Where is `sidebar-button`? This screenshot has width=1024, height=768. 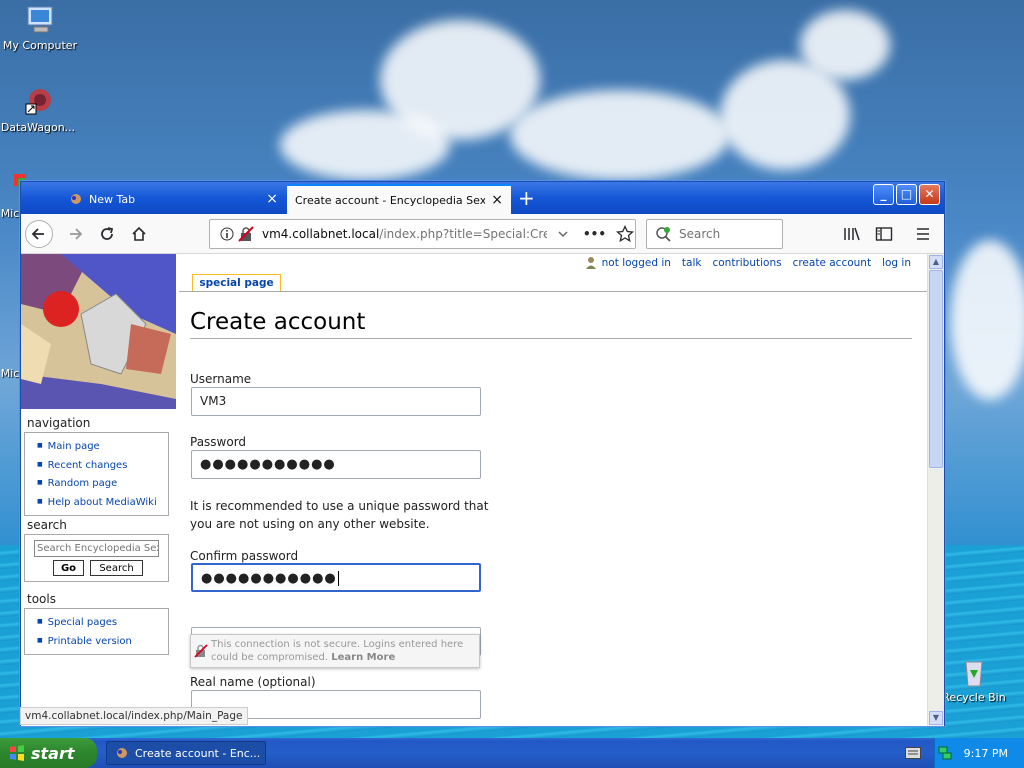
sidebar-button is located at coordinates (884, 234).